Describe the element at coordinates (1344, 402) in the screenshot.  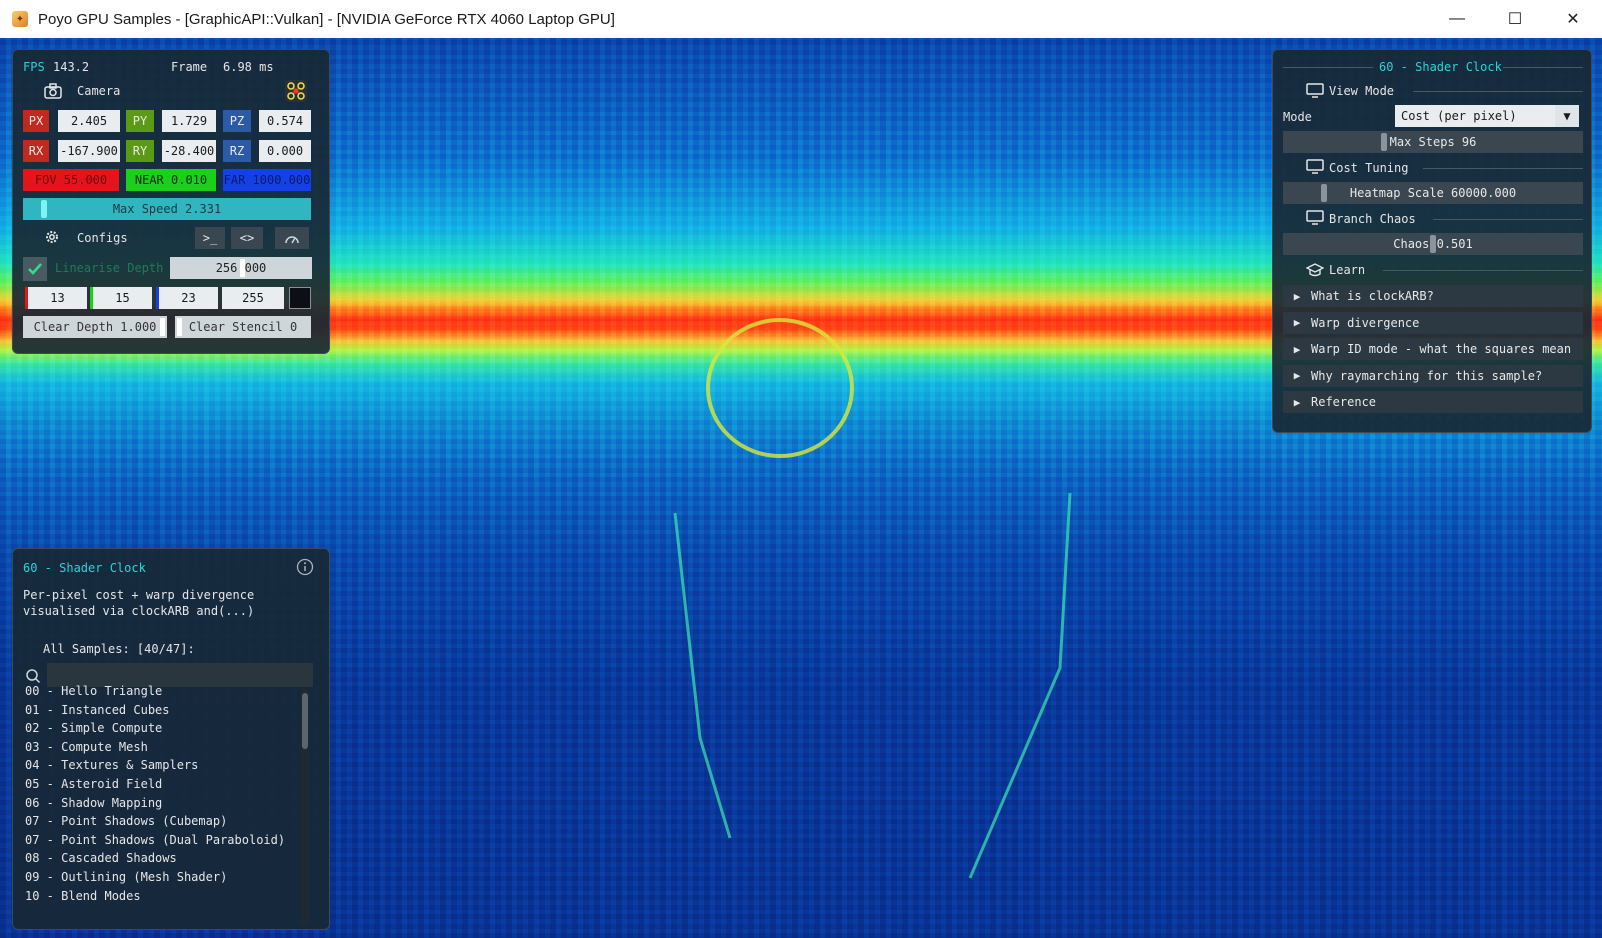
I see `learn-item-label: Reference` at that location.